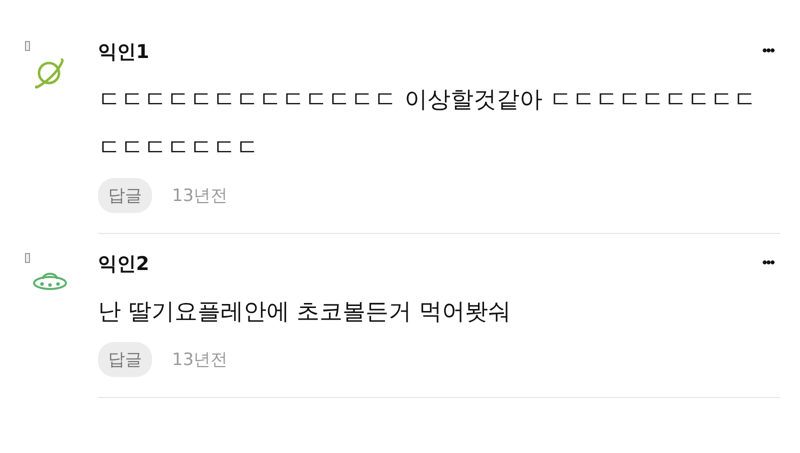 This screenshot has height=453, width=800. I want to click on author-name: 익인1, so click(124, 52).